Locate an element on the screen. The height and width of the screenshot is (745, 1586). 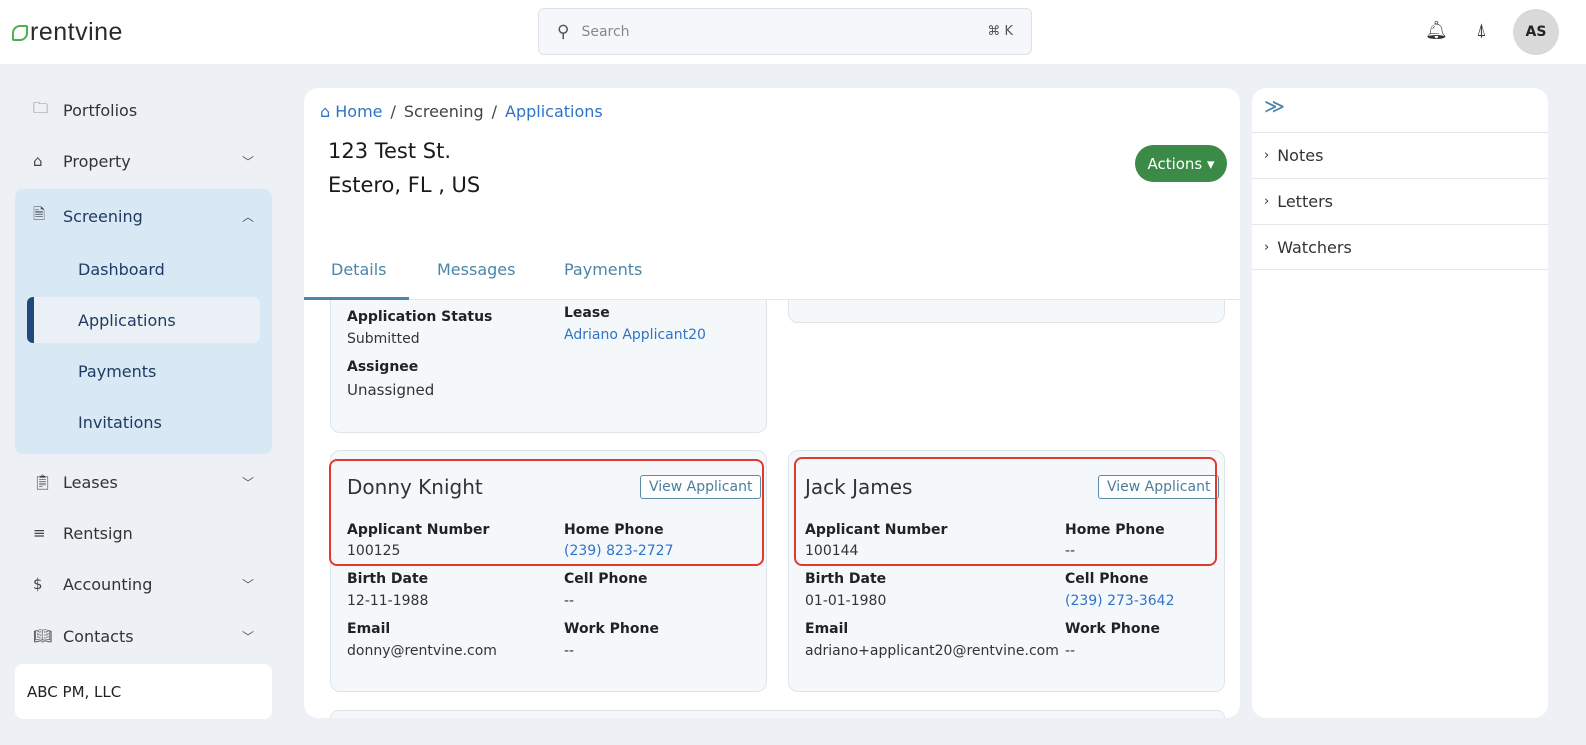
panel-notes: › Notes is located at coordinates (1400, 155).